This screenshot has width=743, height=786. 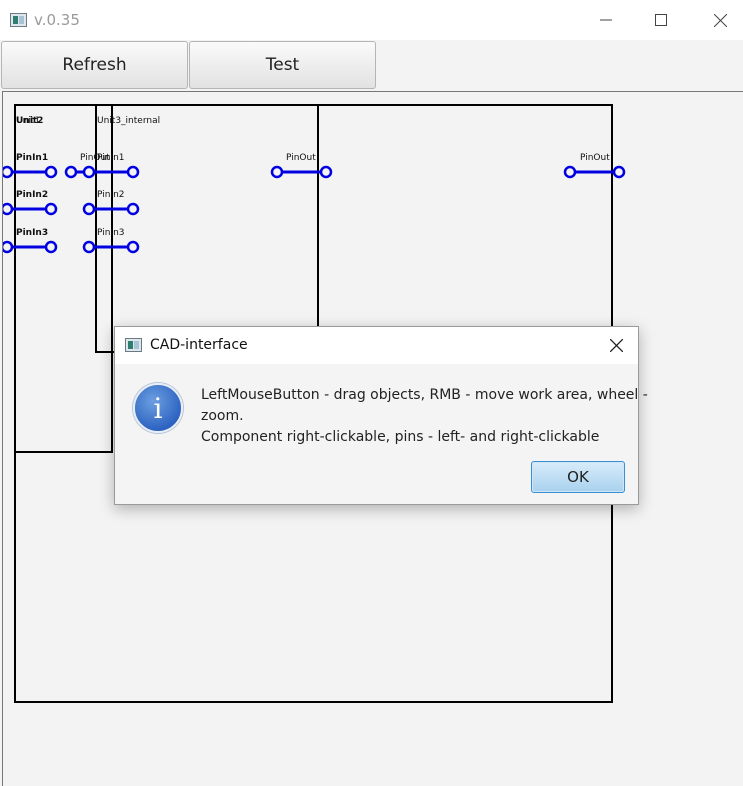 I want to click on unit2-pinout, so click(x=594, y=172).